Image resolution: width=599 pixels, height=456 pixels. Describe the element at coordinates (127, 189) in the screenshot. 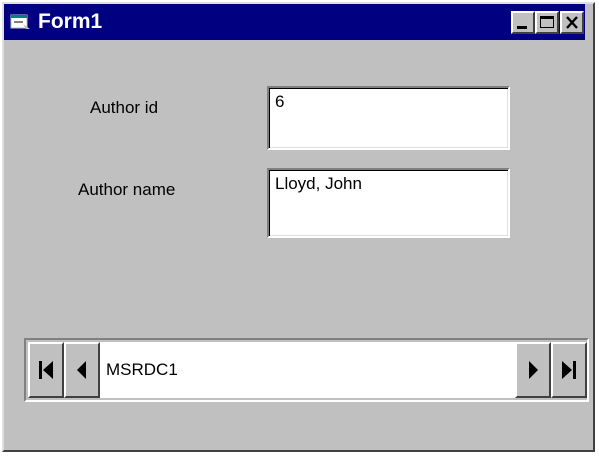

I see `author-name-label: Author name` at that location.